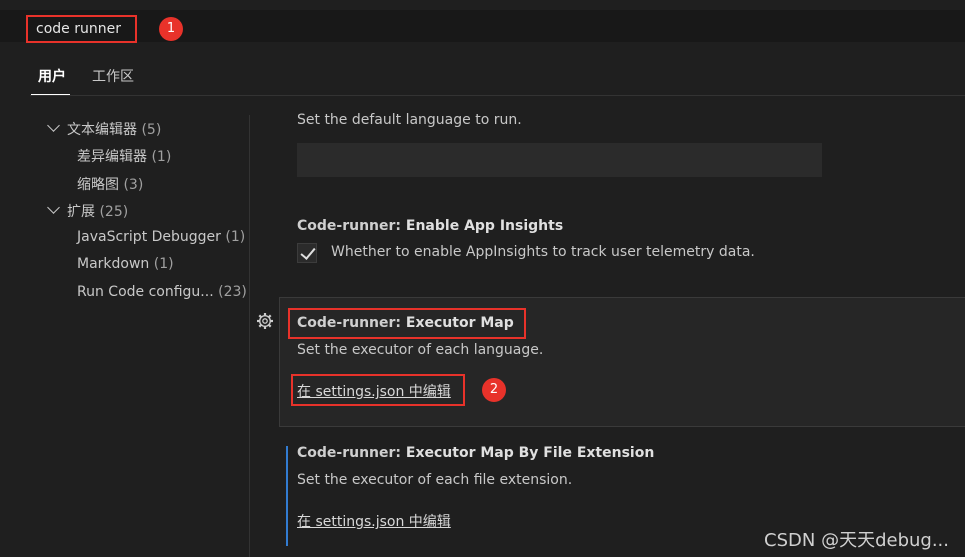 This screenshot has width=965, height=557. What do you see at coordinates (435, 480) in the screenshot?
I see `executor-map-ext-description: Set the executor of each file extension.` at bounding box center [435, 480].